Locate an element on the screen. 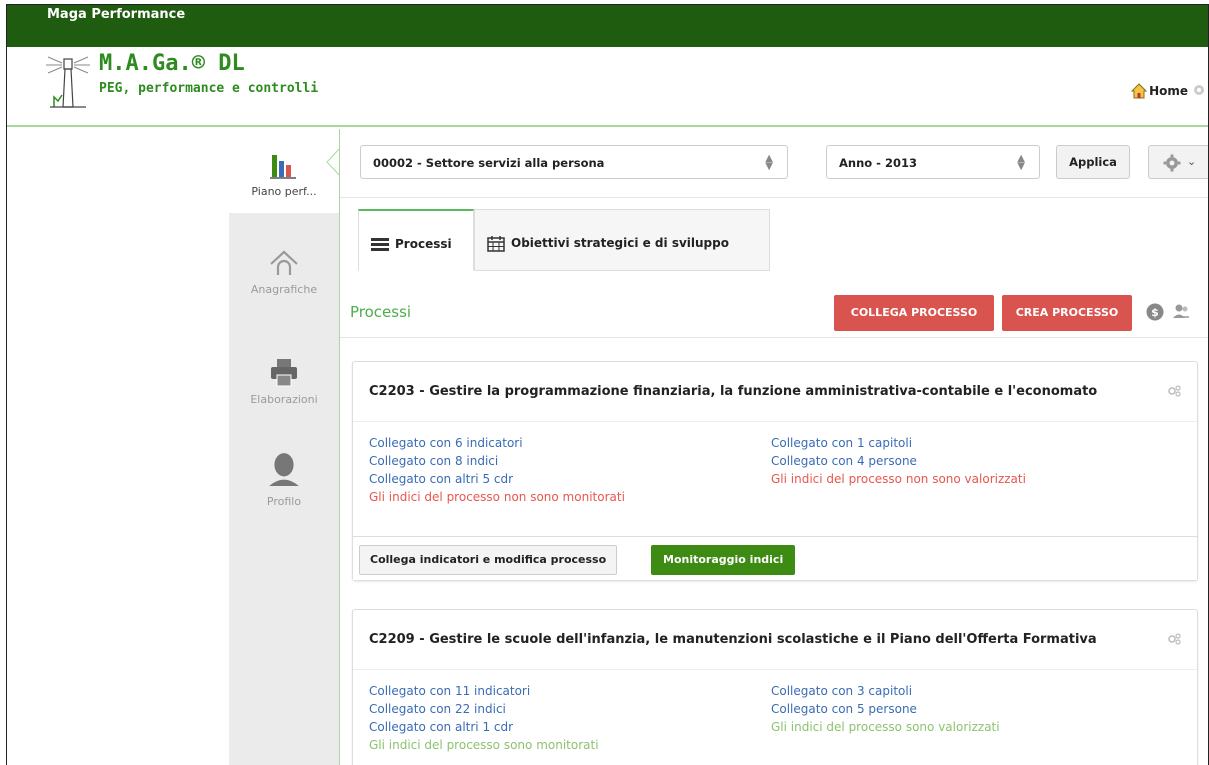  link-persone: Collegato con 4 persone is located at coordinates (898, 461).